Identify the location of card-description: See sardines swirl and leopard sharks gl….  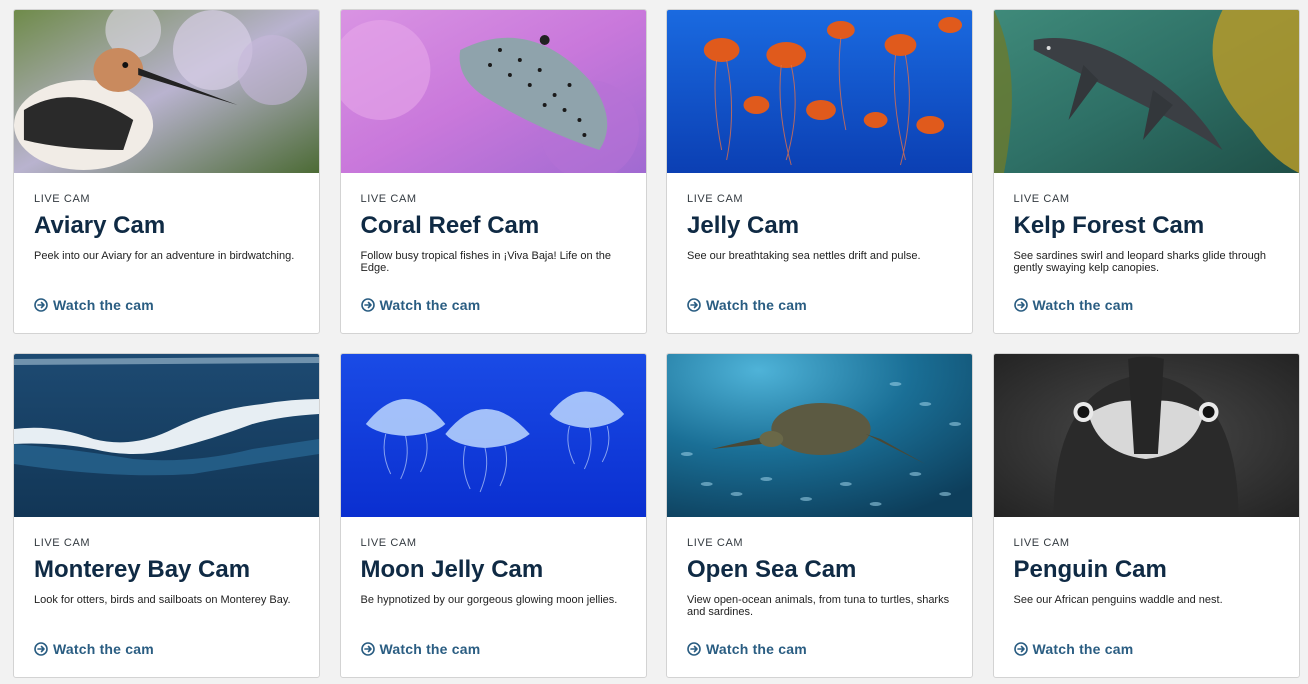
(1140, 262).